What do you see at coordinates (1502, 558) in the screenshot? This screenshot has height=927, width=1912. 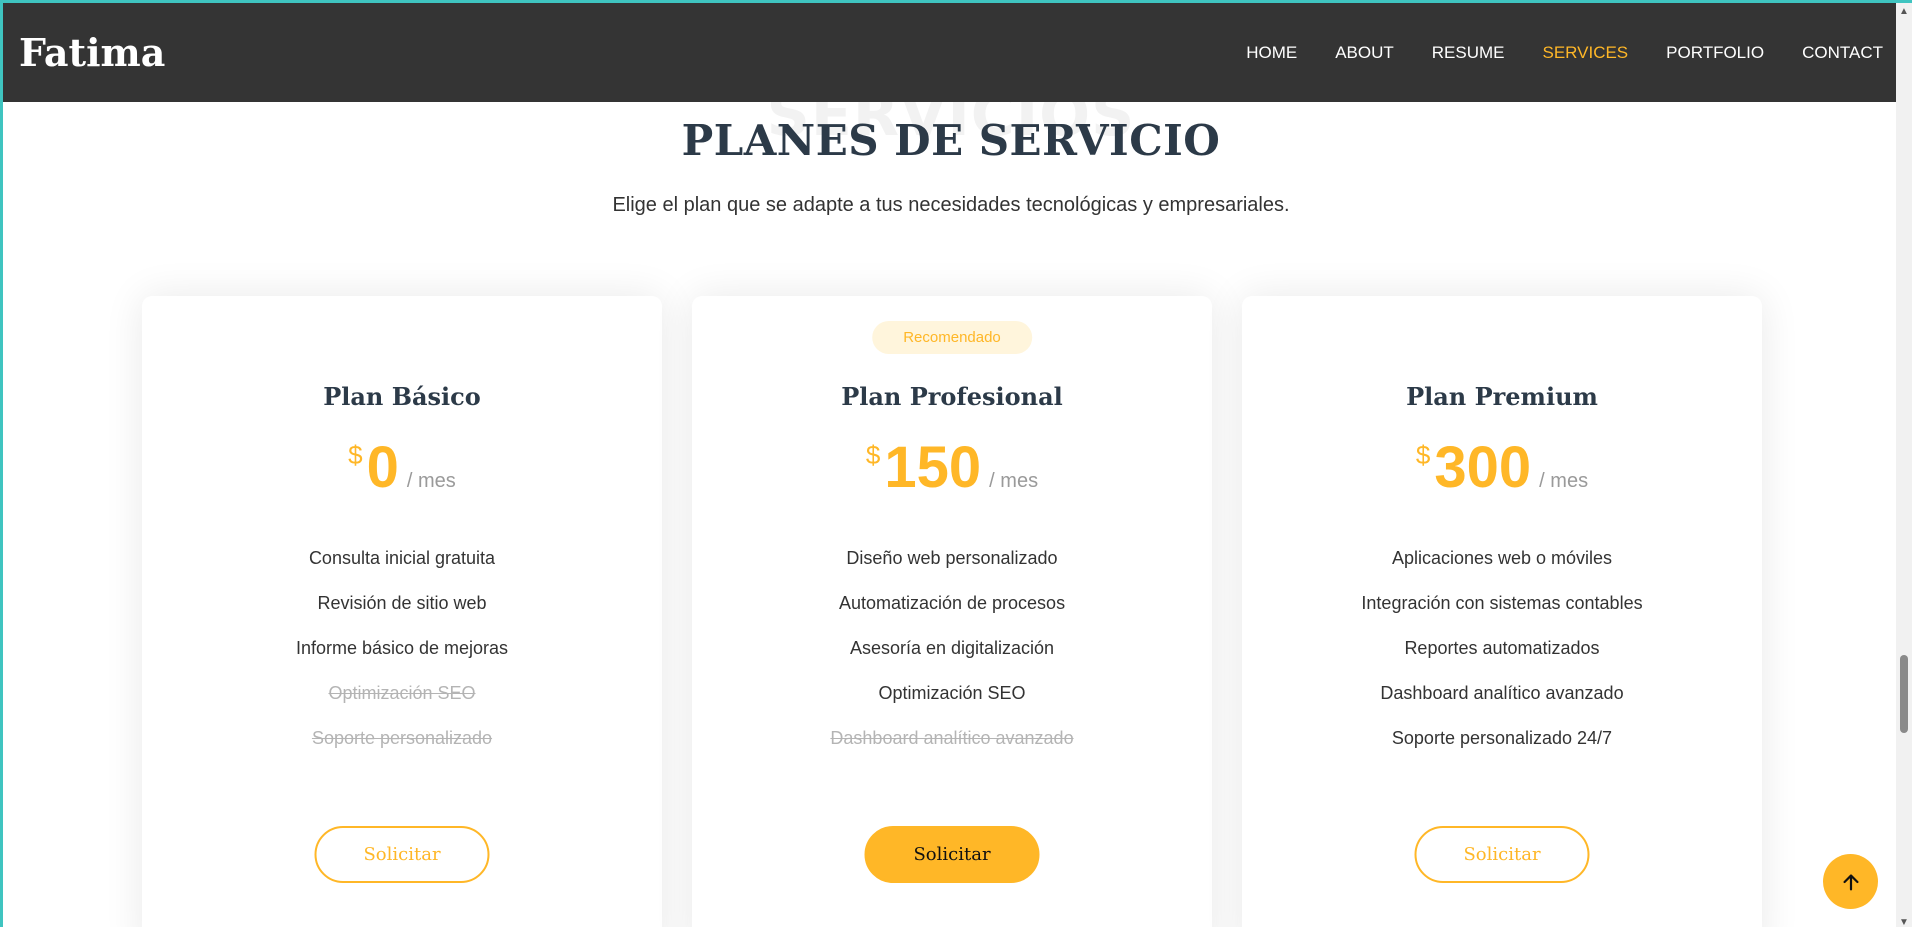 I see `feature-item: Aplicaciones web o móviles` at bounding box center [1502, 558].